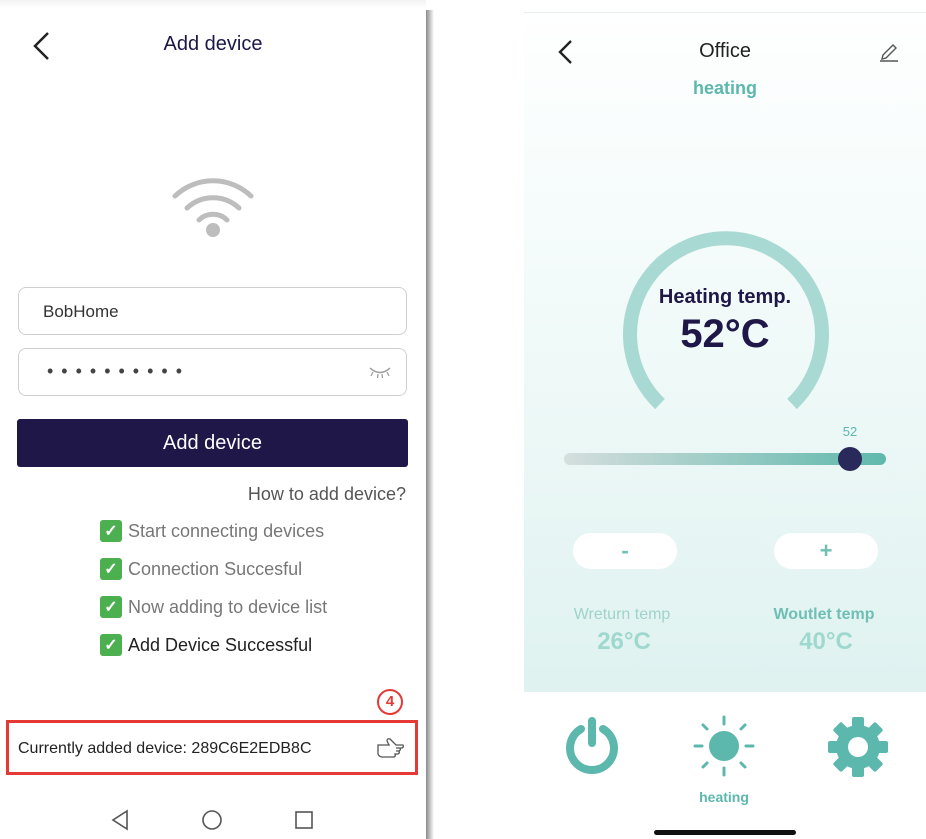  I want to click on wifi-name-field: BobHome, so click(212, 311).